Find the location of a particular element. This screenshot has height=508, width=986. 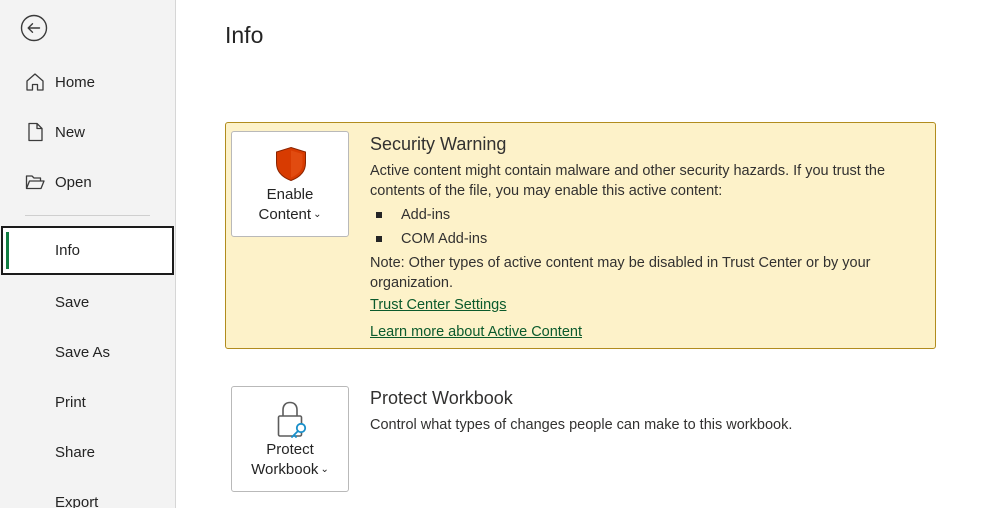

sidebar-item-label: Info is located at coordinates (68, 250).